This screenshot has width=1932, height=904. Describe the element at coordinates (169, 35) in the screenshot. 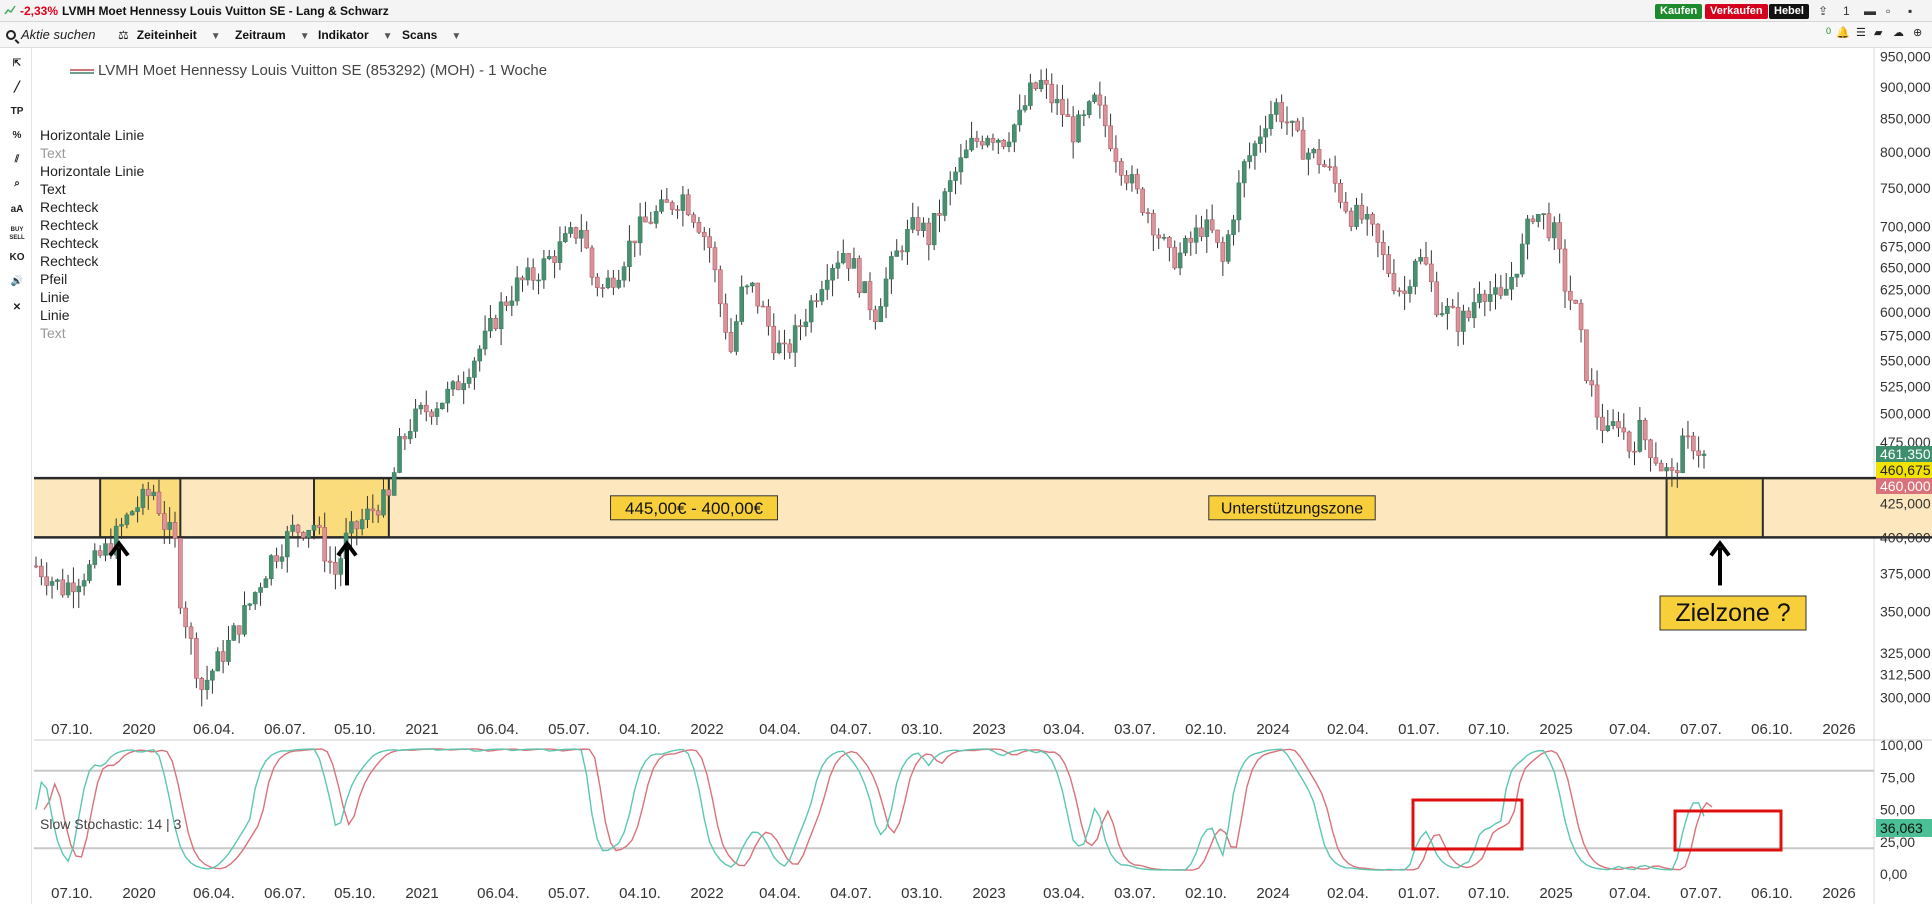

I see `menu-timeframe: ⚖ Zeiteinheit ▼` at that location.